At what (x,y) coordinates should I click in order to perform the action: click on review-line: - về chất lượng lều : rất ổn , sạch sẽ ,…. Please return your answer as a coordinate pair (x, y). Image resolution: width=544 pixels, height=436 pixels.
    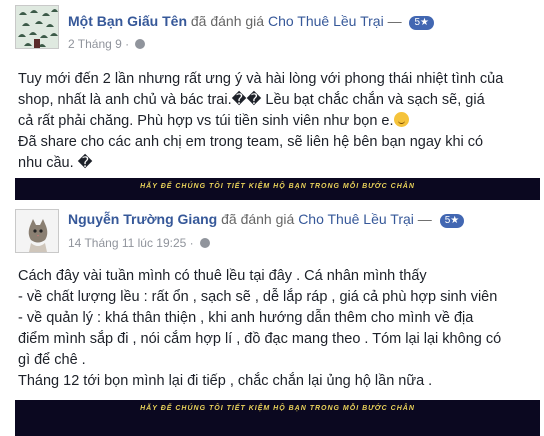
    Looking at the image, I should click on (258, 297).